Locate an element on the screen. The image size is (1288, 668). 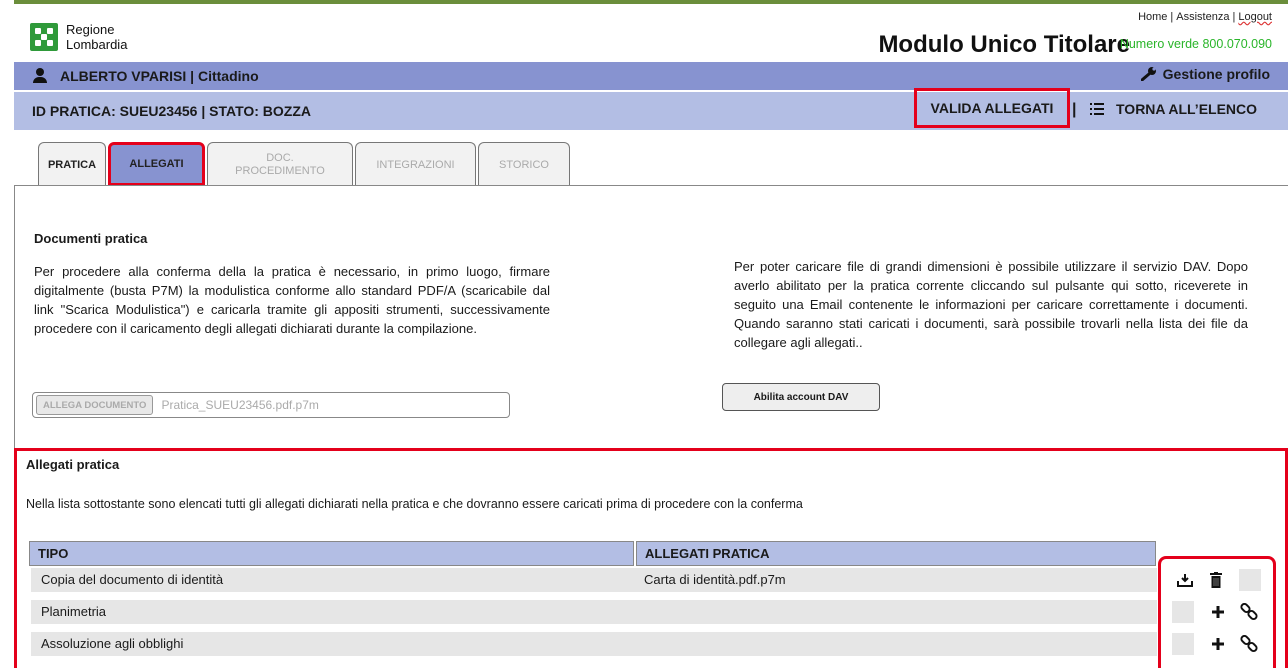
tab-integrazioni: INTEGRAZIONI is located at coordinates (415, 164).